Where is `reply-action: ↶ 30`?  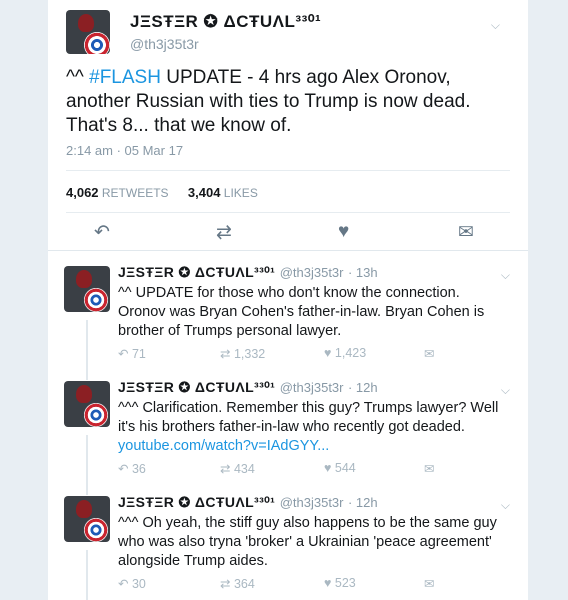
reply-action: ↶ 30 is located at coordinates (132, 583).